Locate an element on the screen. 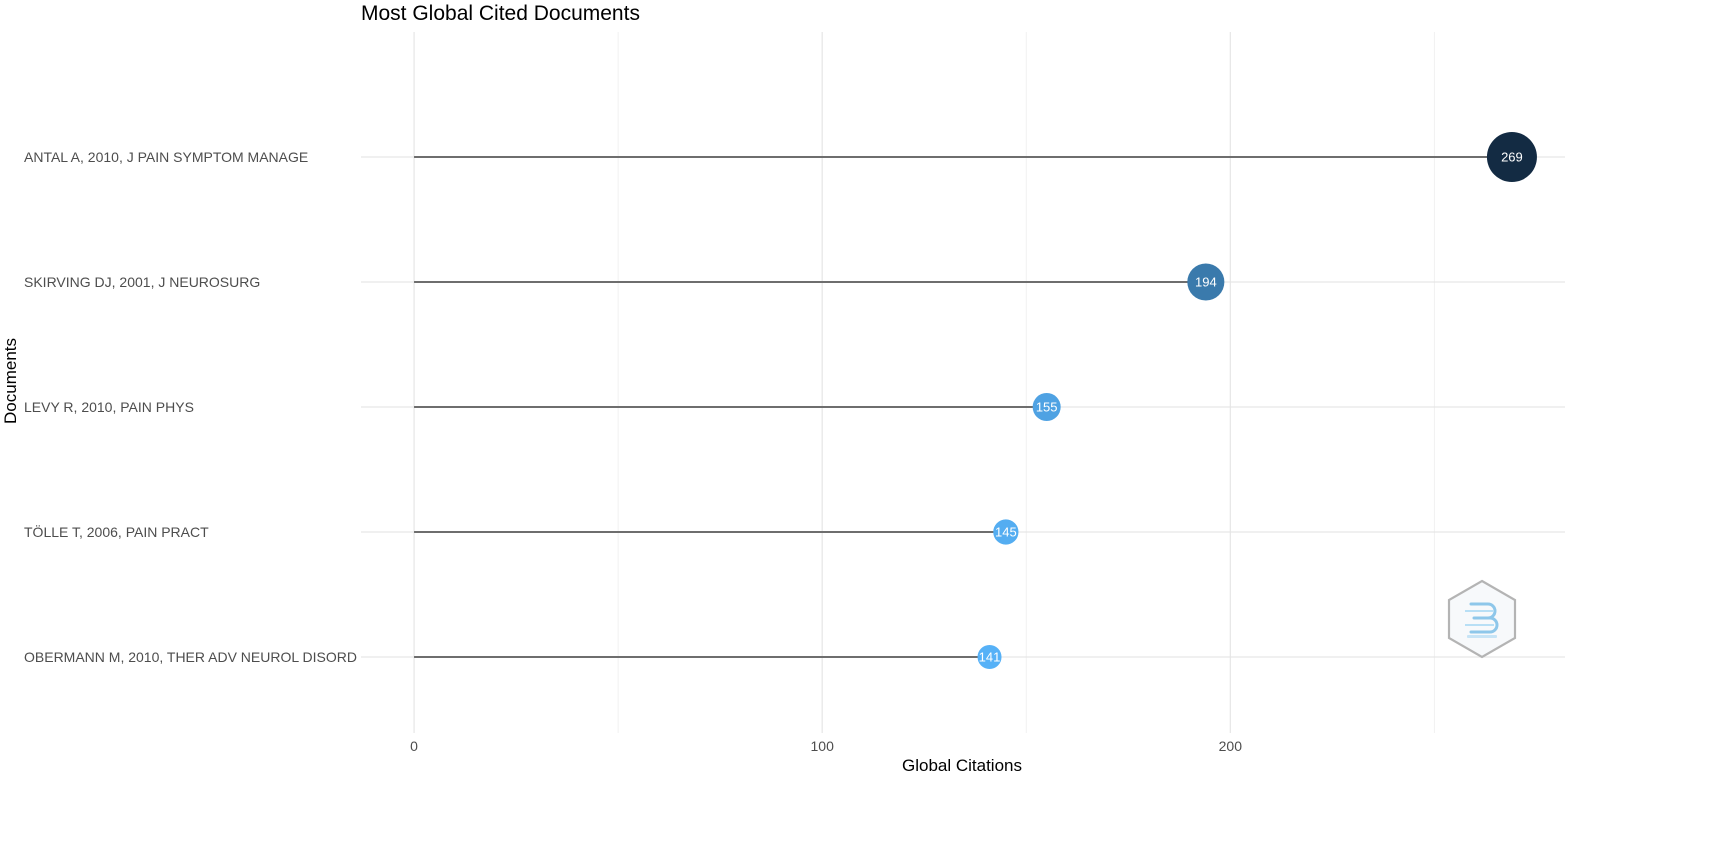 The height and width of the screenshot is (849, 1713). document-label: LEVY R, 2010, PAIN PHYS is located at coordinates (109, 407).